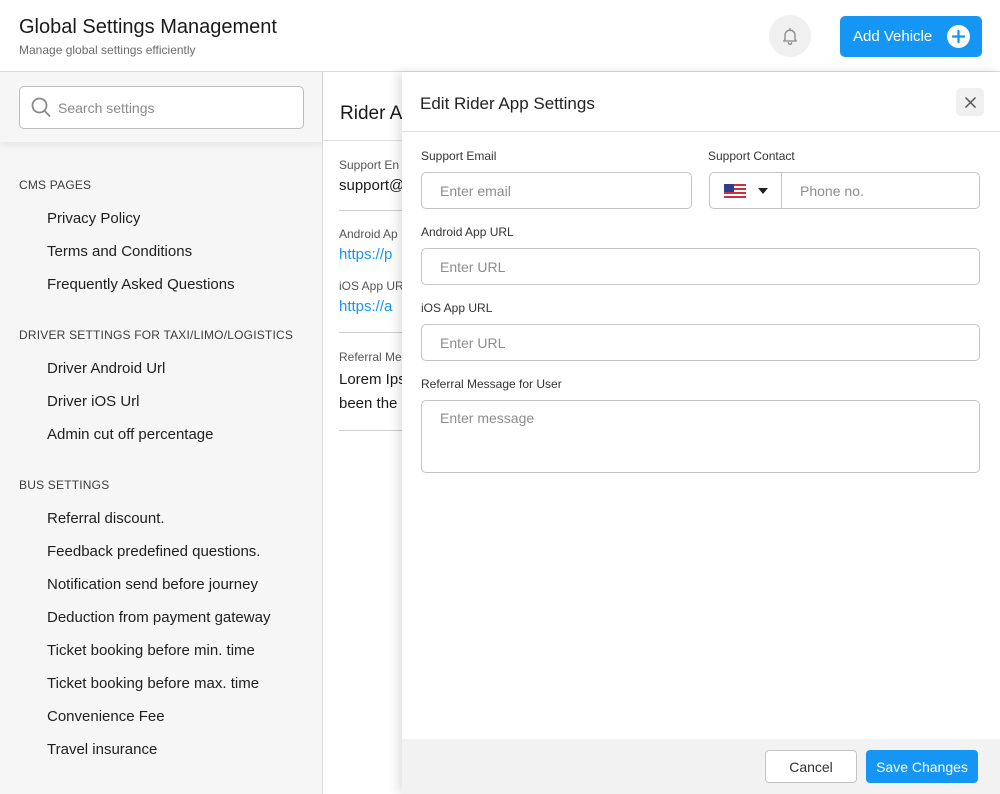  I want to click on sidebar-item-feedback-questions: Feedback predefined questions., so click(153, 551).